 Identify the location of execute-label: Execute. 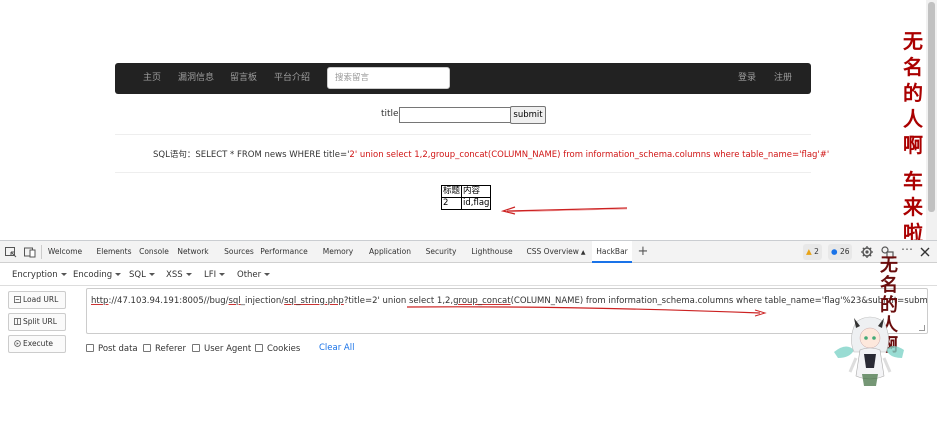
(38, 343).